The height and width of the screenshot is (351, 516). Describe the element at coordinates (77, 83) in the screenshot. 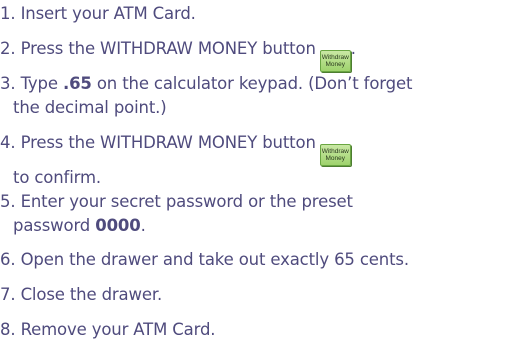

I see `amount-value: .65` at that location.